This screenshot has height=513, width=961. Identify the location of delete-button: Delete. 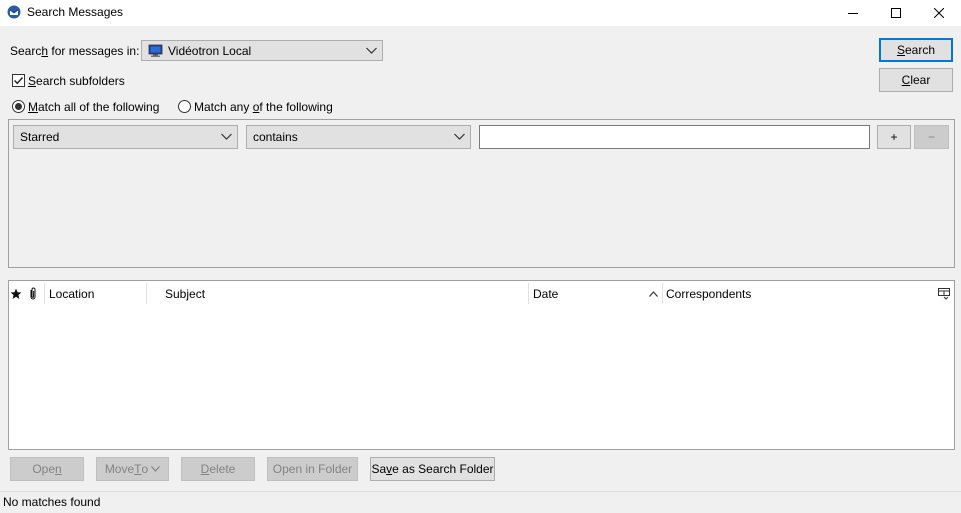
(218, 469).